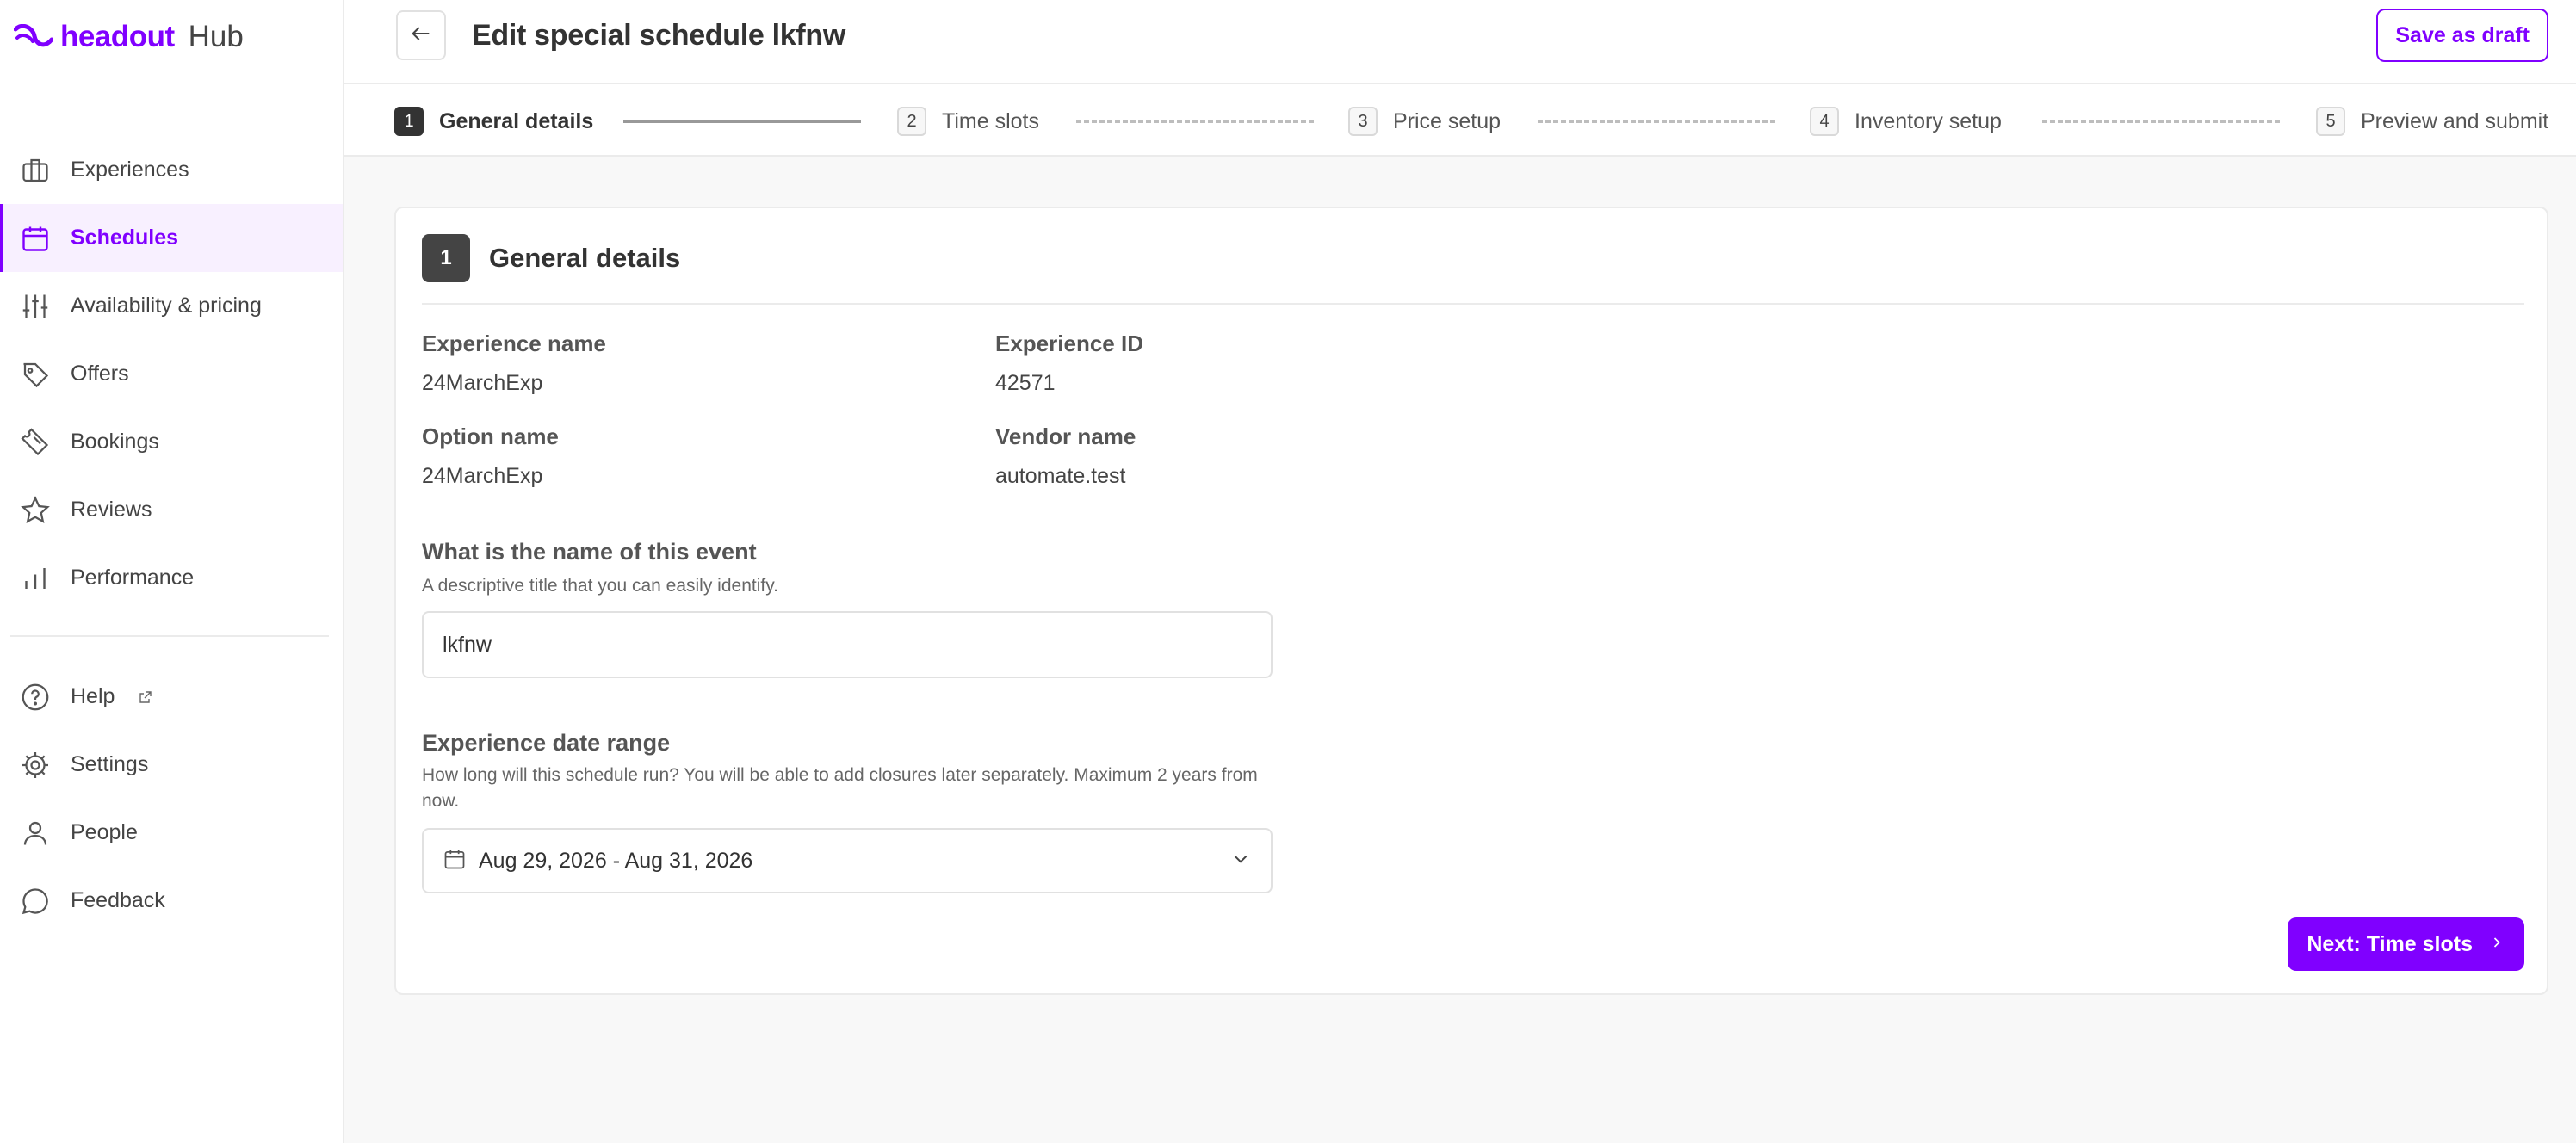 This screenshot has width=2576, height=1143. I want to click on sidebar-item-availability-pricing: Availability & pricing, so click(172, 306).